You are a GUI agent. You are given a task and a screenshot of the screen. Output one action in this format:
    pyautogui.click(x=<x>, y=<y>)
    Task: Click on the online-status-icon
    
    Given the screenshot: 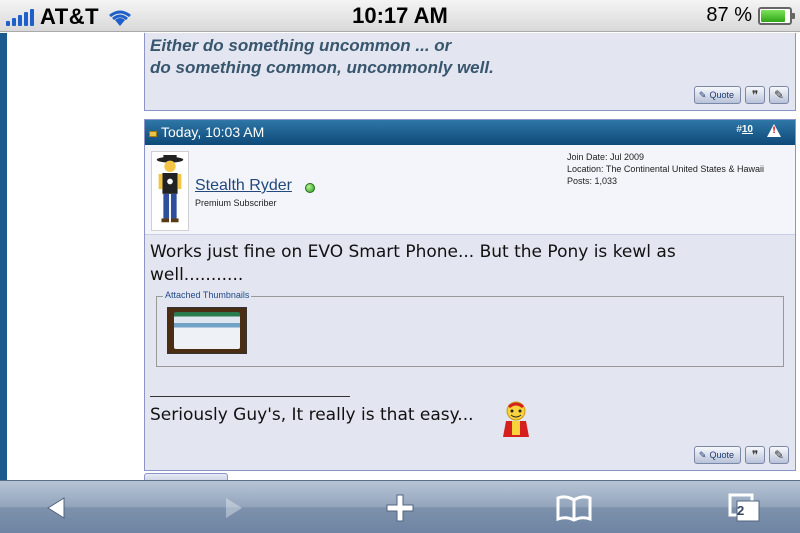 What is the action you would take?
    pyautogui.click(x=310, y=188)
    